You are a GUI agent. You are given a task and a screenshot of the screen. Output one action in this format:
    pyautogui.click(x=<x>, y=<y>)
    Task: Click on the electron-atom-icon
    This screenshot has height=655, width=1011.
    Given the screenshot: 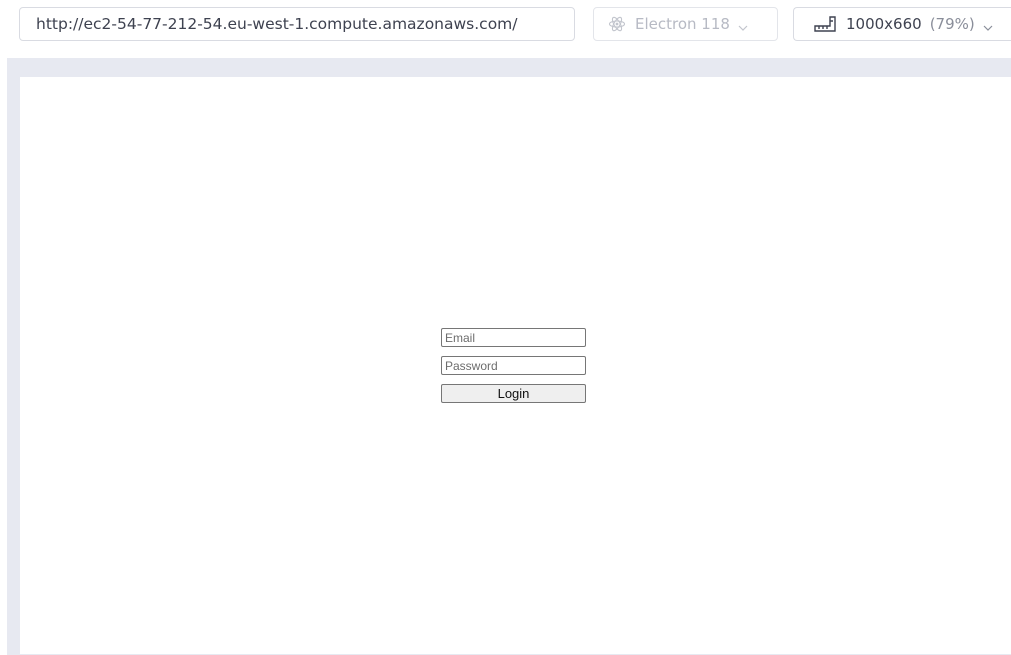 What is the action you would take?
    pyautogui.click(x=617, y=24)
    